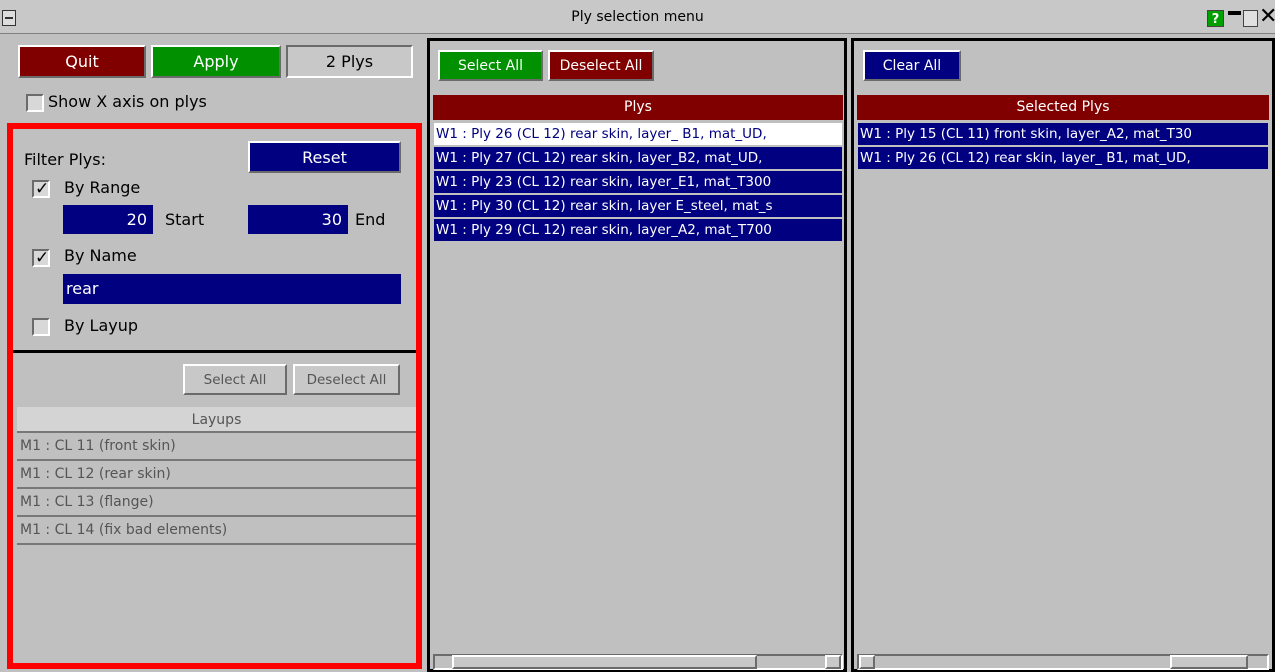 Image resolution: width=1275 pixels, height=672 pixels. Describe the element at coordinates (1234, 18) in the screenshot. I see `minimize-icon` at that location.